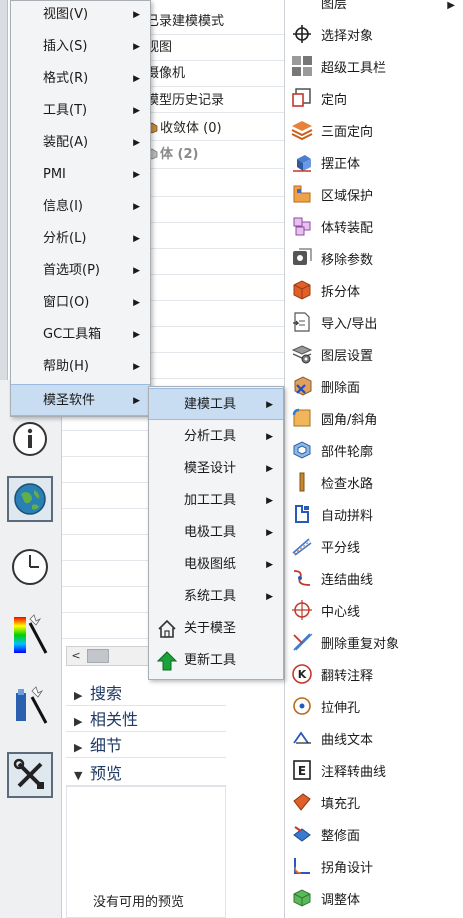  I want to click on adjust-body-icon, so click(302, 898).